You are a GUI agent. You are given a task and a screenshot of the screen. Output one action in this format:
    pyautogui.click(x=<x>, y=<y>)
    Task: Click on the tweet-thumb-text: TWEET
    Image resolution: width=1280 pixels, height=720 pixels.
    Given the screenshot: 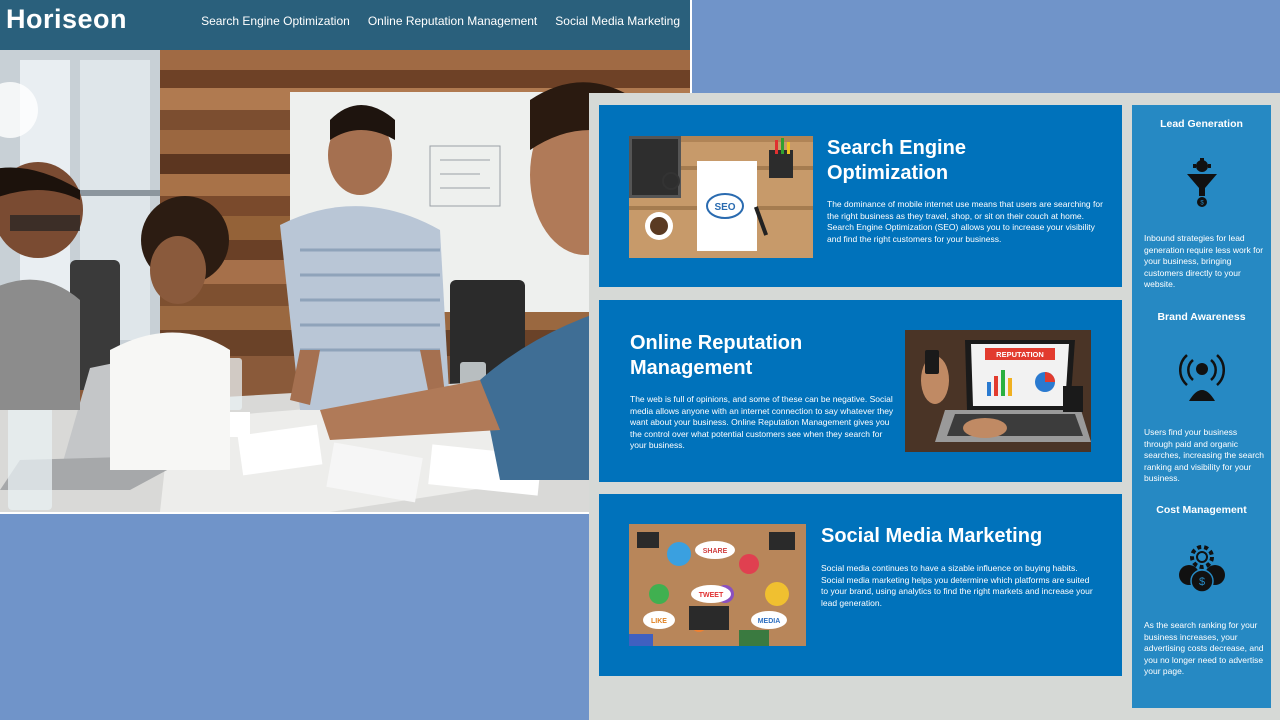 What is the action you would take?
    pyautogui.click(x=711, y=595)
    